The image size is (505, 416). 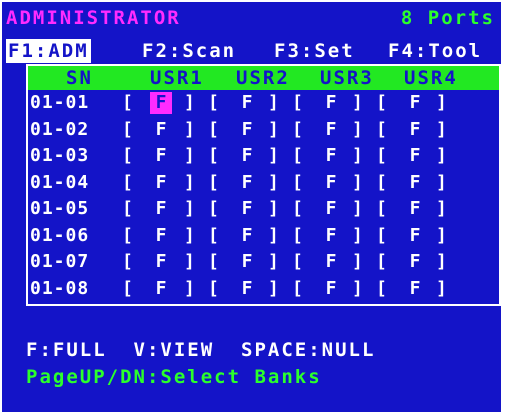 I want to click on column-header-usr1: USR1, so click(x=177, y=78).